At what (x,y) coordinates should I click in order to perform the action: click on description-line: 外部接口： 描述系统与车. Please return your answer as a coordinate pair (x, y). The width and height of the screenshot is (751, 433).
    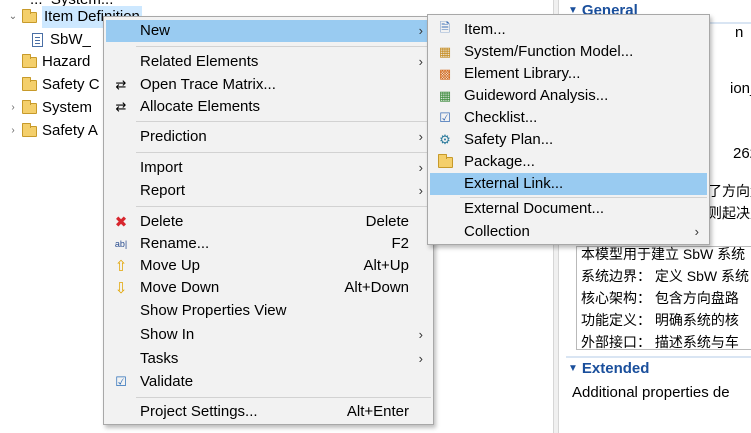
    Looking at the image, I should click on (660, 342).